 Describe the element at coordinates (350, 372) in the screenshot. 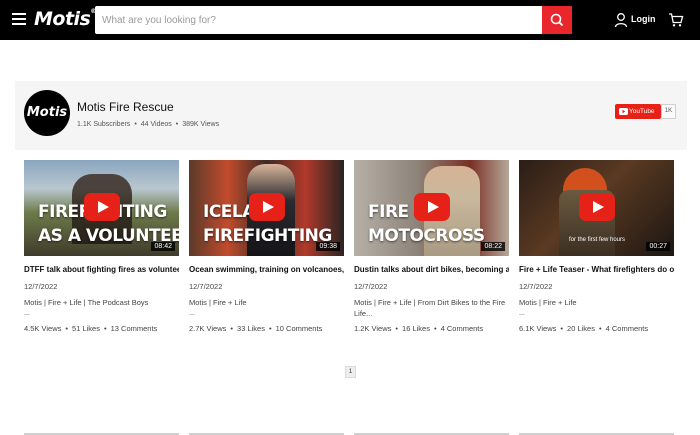

I see `pagination-page: 1` at that location.